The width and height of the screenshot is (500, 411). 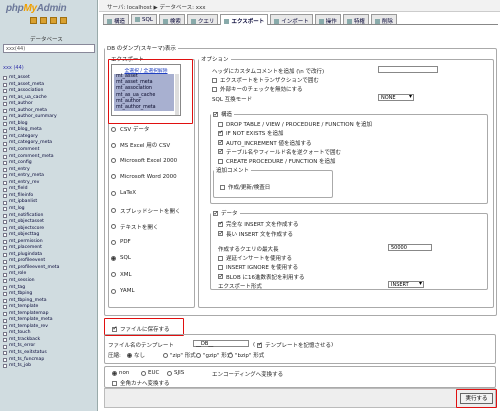 What do you see at coordinates (222, 114) in the screenshot?
I see `structure-legend: 構造` at bounding box center [222, 114].